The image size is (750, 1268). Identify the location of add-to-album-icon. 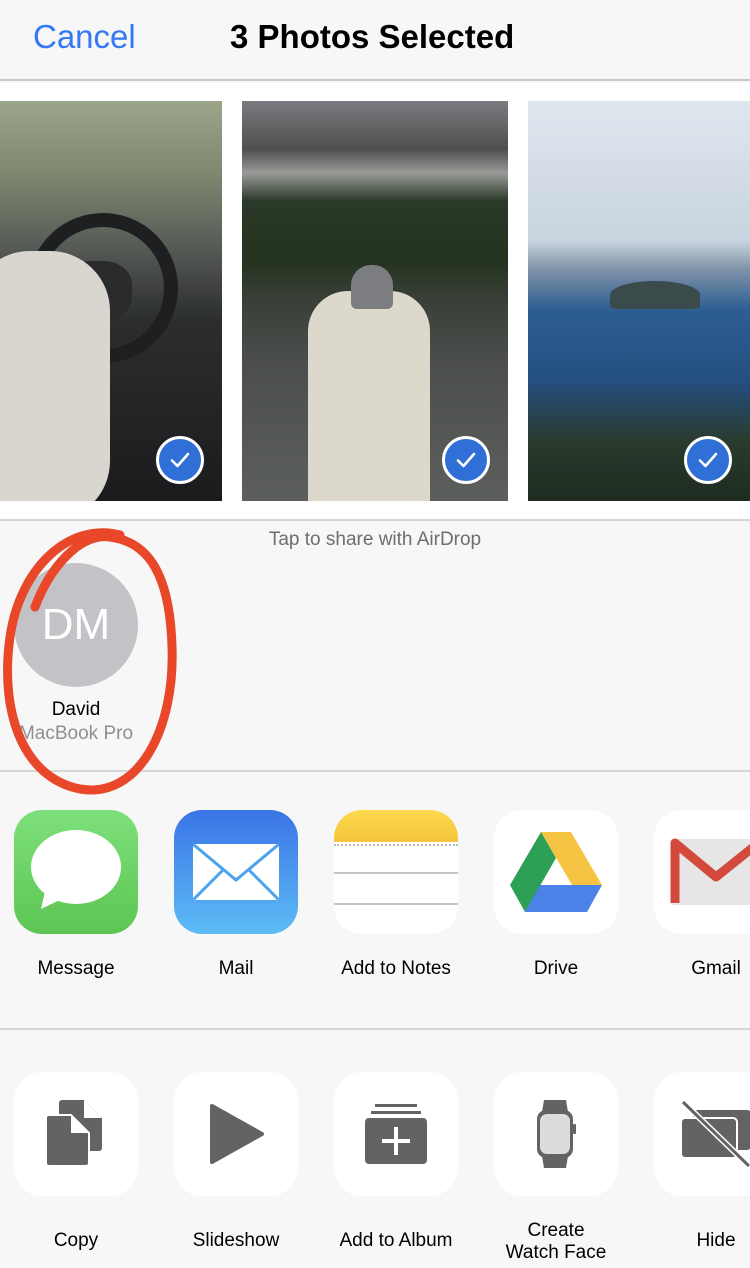
(396, 1134).